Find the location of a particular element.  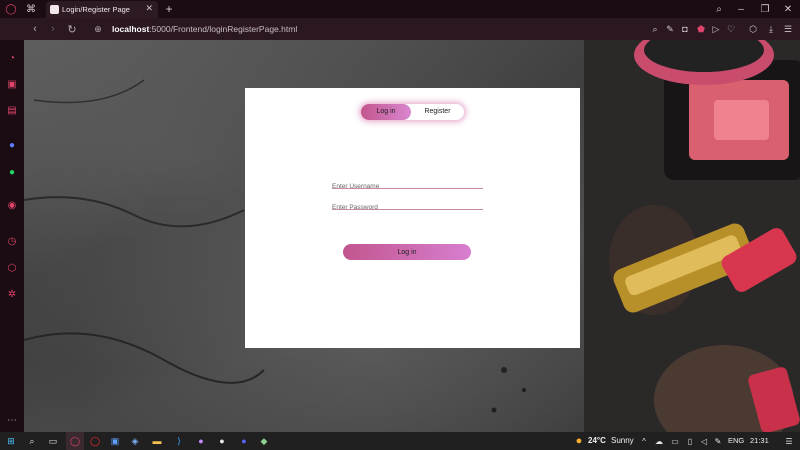

search-tabs-icon: ⌕ is located at coordinates (719, 9).